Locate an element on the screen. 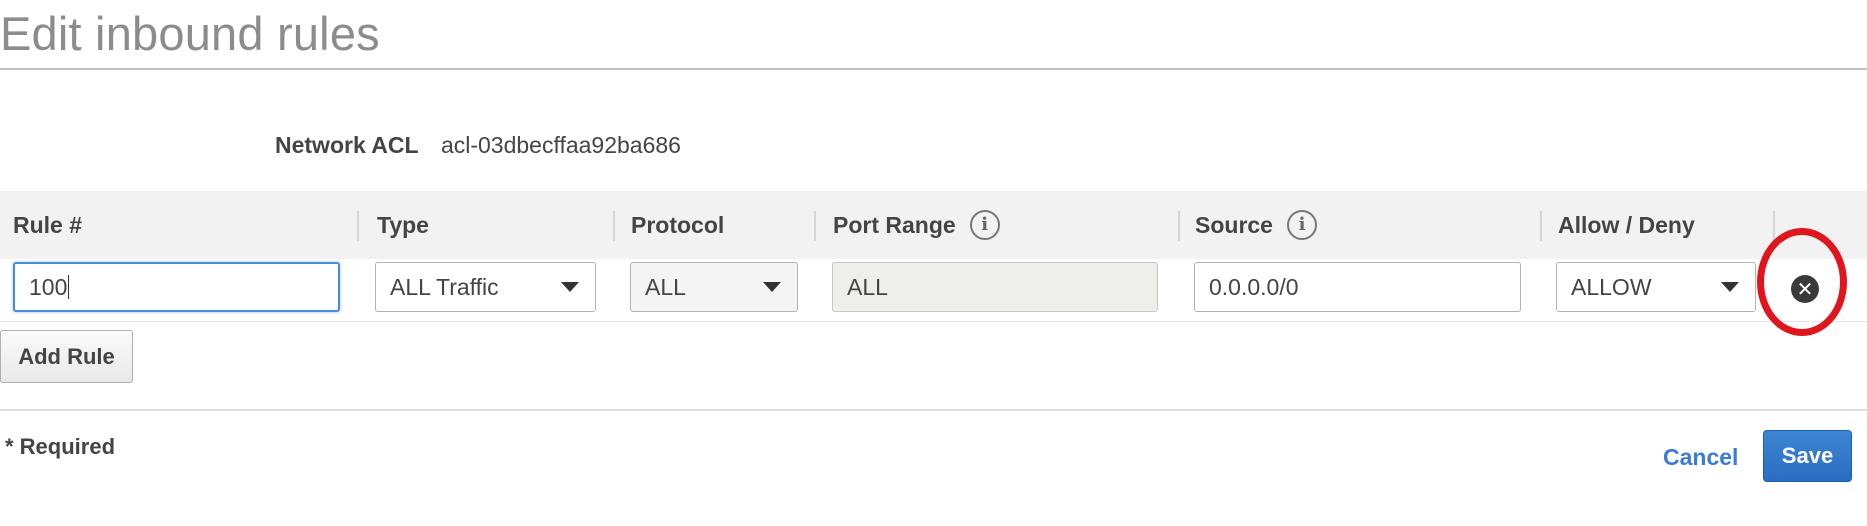  rule-number-input: 100 is located at coordinates (176, 287).